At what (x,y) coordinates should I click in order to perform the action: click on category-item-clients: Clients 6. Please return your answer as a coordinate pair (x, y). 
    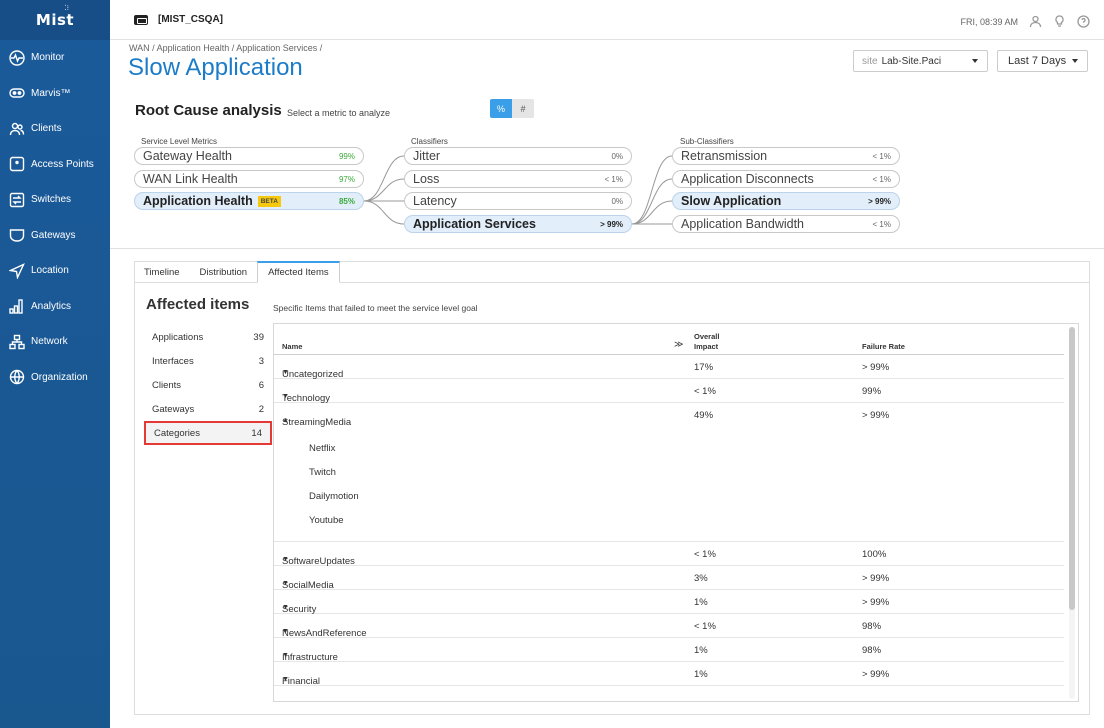
    Looking at the image, I should click on (208, 385).